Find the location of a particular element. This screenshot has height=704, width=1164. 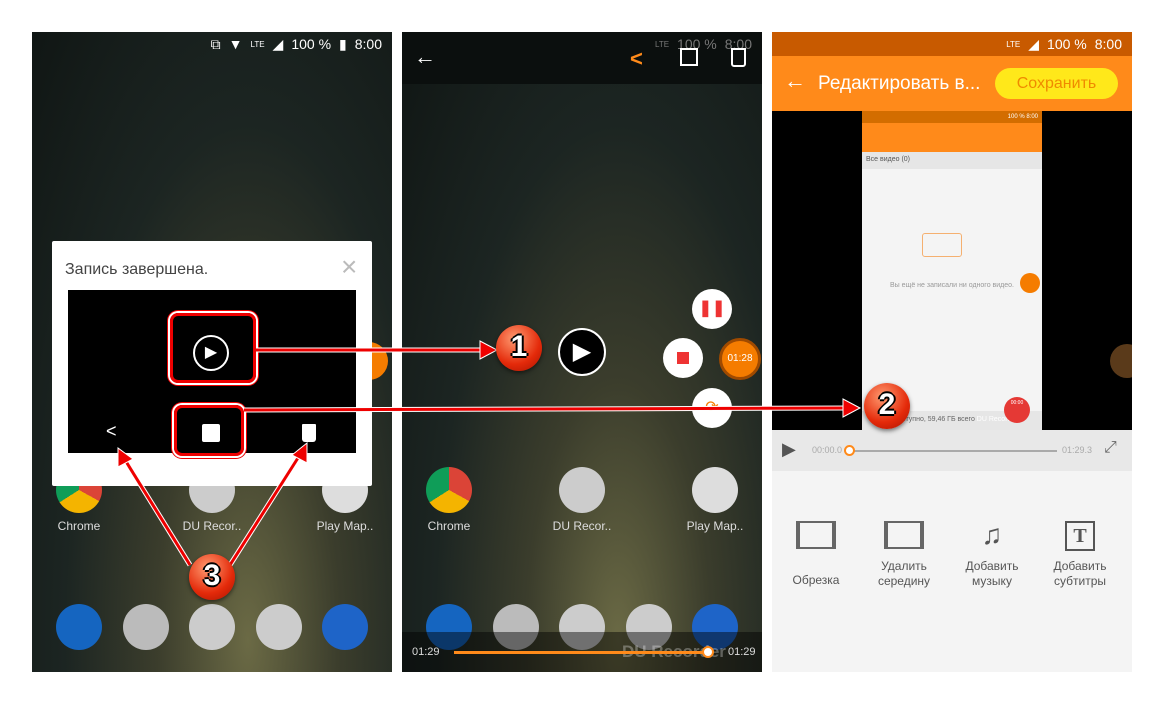

annotation-badge-1: 1 is located at coordinates (519, 348).